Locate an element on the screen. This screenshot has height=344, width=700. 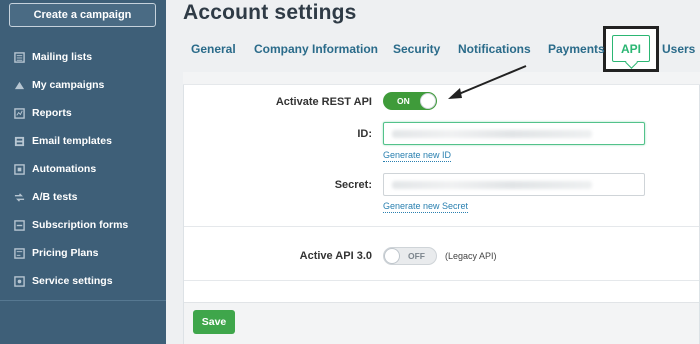
tab-payments: Payments is located at coordinates (576, 49).